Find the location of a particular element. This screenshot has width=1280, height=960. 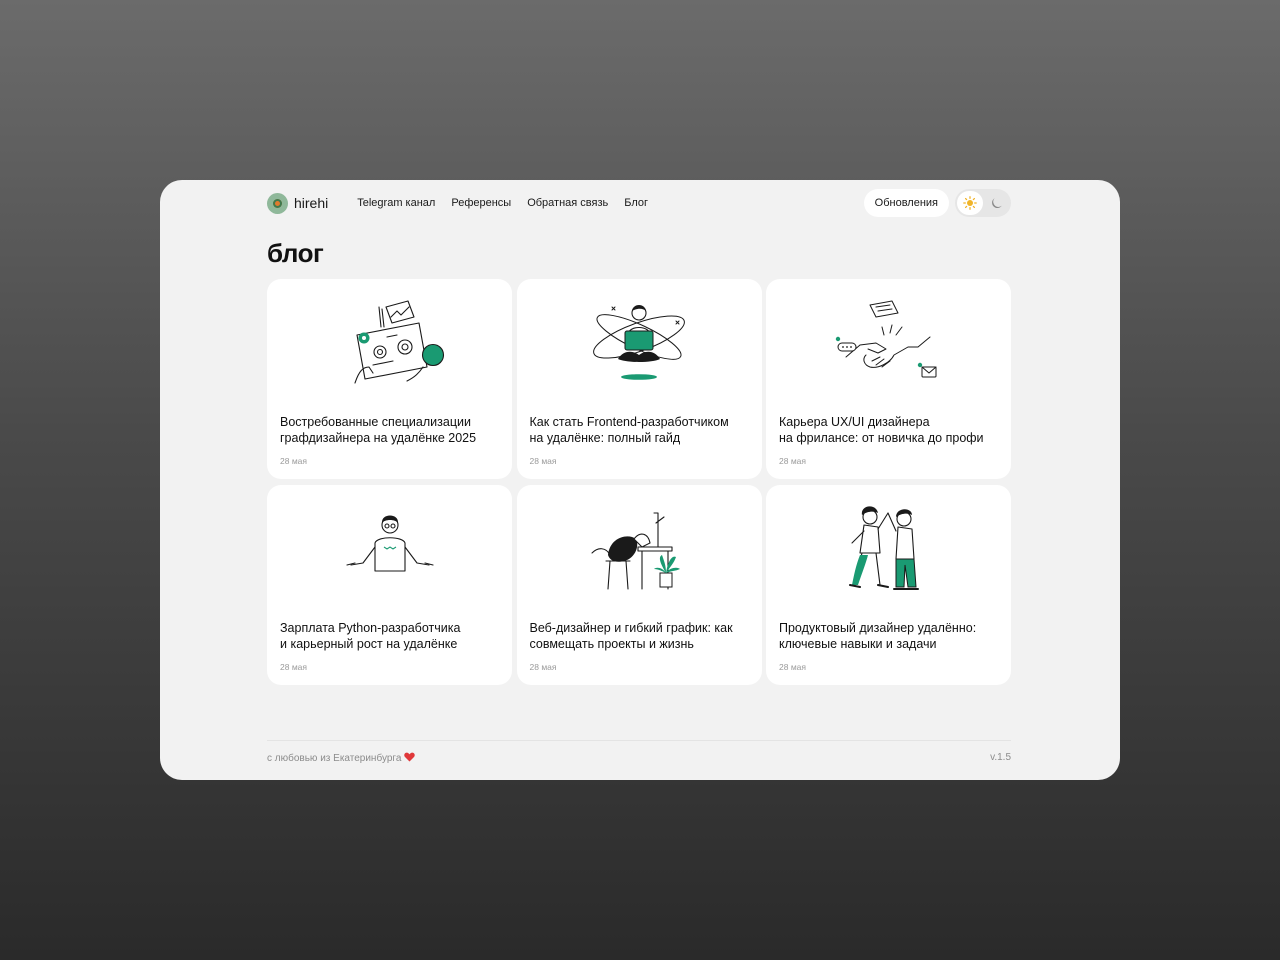

nav-link-blog: Блог is located at coordinates (636, 203).